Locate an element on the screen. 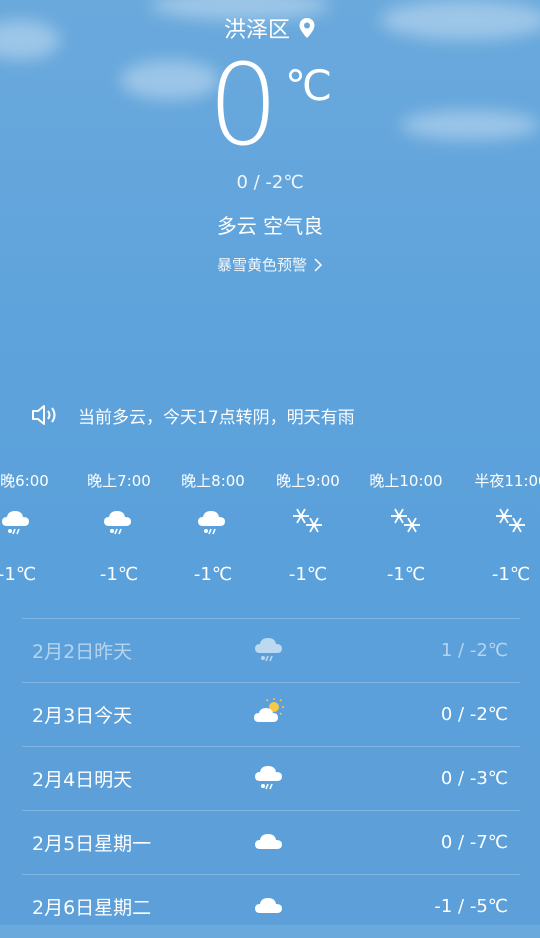 This screenshot has height=938, width=540. weather-alert: 暴雪黄色预警 is located at coordinates (270, 264).